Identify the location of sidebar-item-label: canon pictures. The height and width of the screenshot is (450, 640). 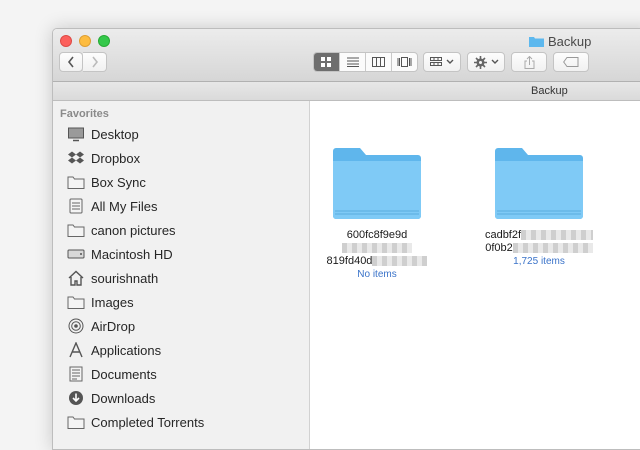
(133, 230).